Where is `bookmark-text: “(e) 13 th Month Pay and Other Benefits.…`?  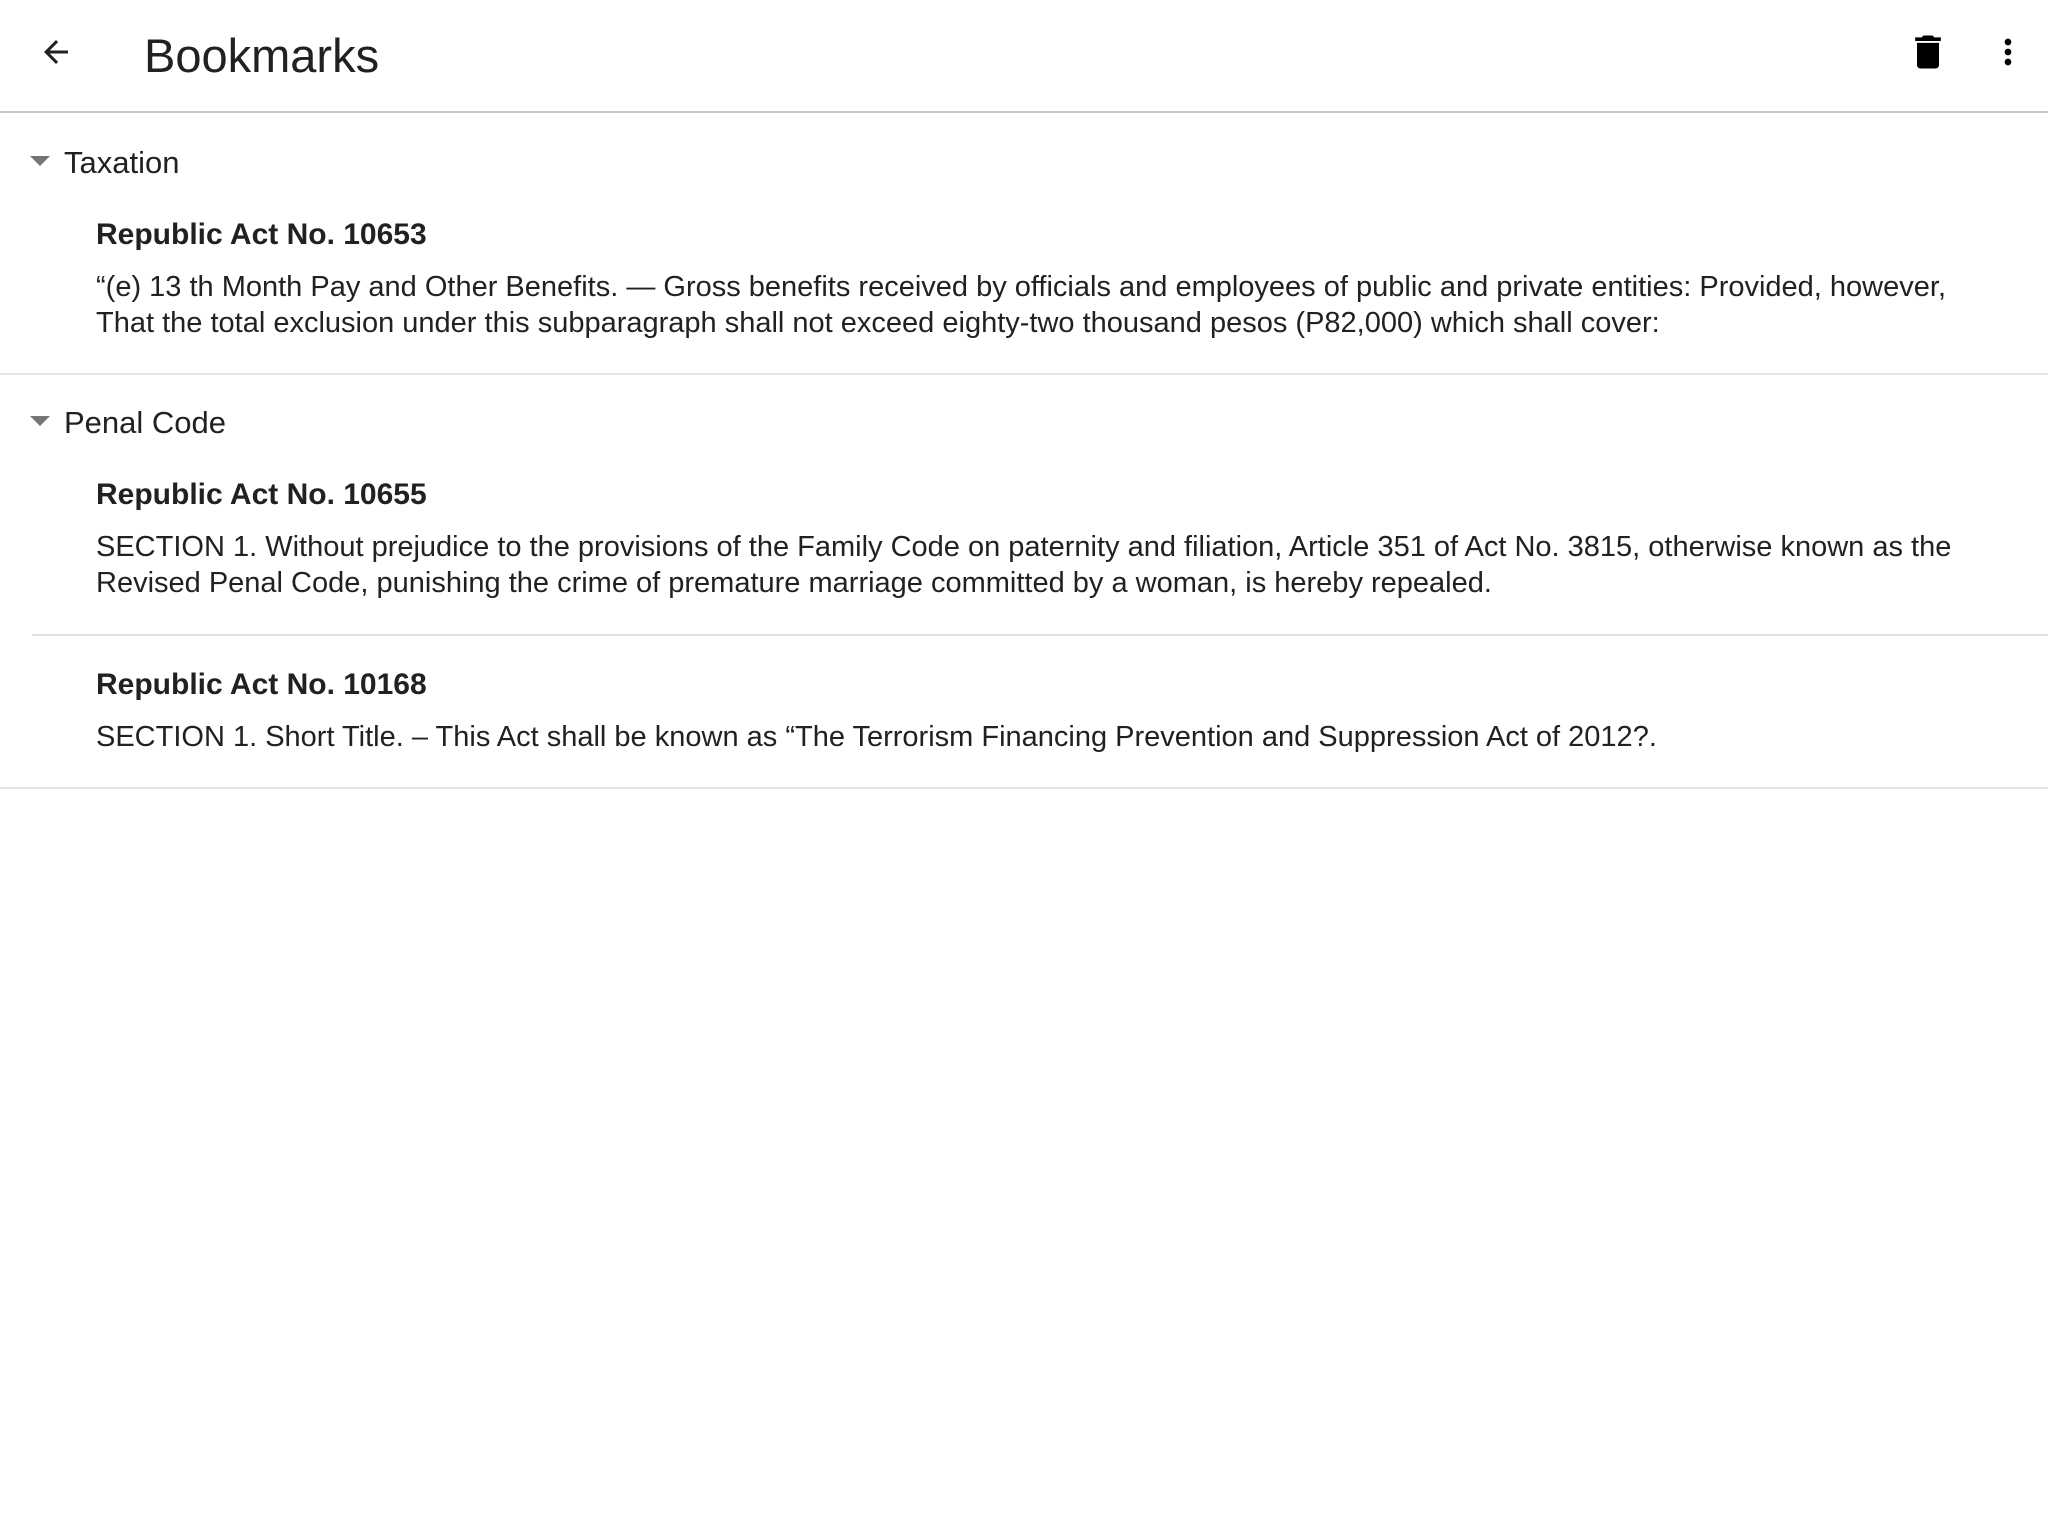
bookmark-text: “(e) 13 th Month Pay and Other Benefits.… is located at coordinates (1021, 305).